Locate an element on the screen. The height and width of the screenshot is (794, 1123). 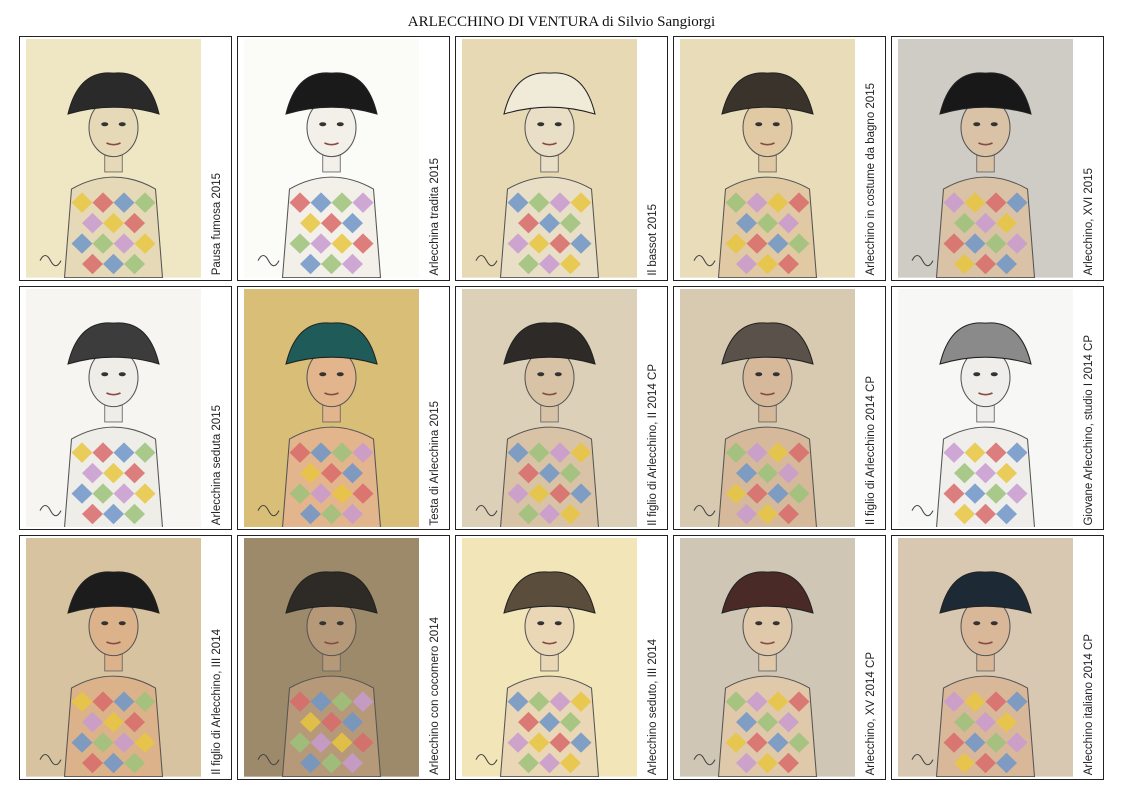
artwork-caption: Arlecchino, XVI 2015 is located at coordinates (1089, 222).